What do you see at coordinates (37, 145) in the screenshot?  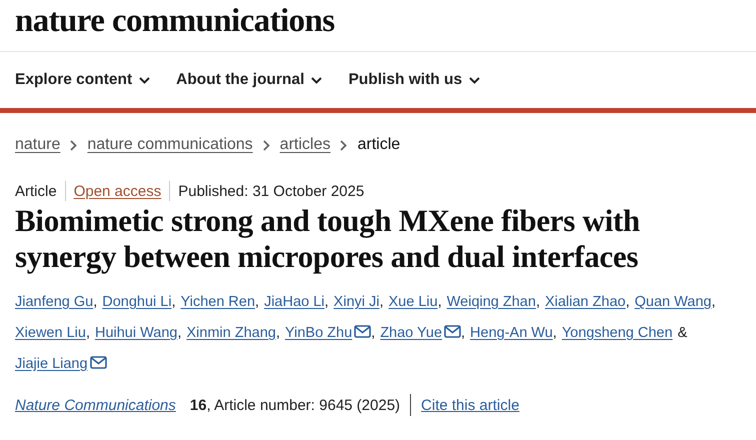 I see `breadcrumb-link: nature` at bounding box center [37, 145].